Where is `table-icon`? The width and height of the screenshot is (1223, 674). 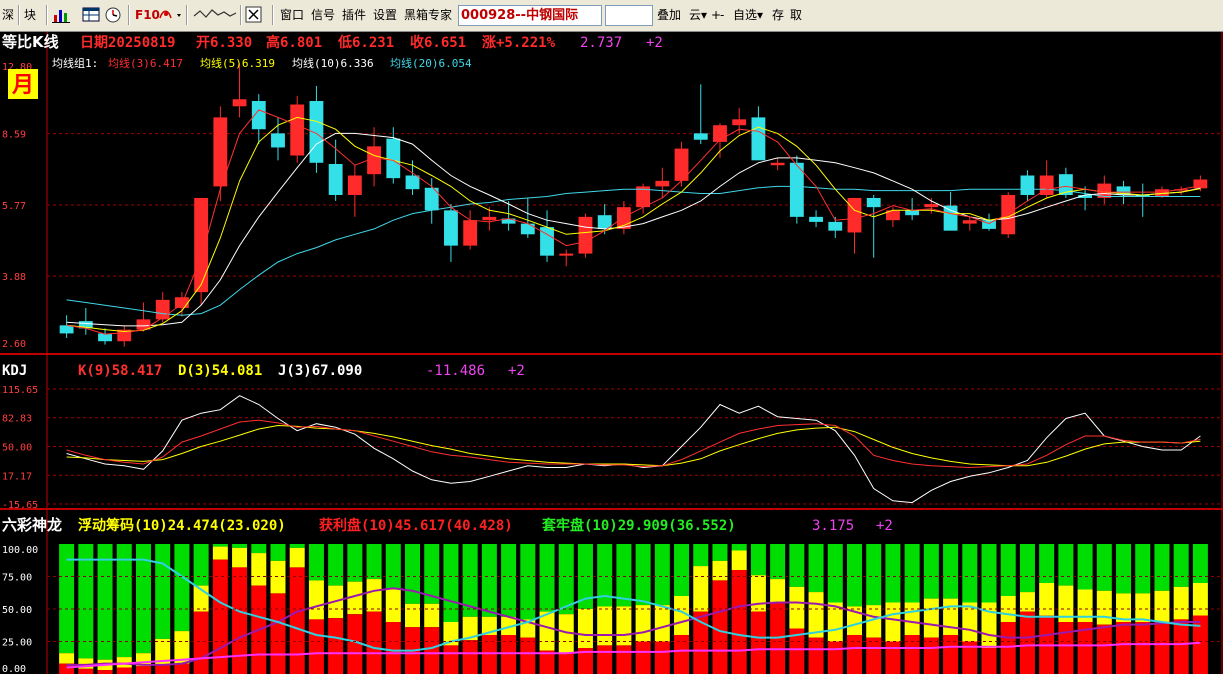 table-icon is located at coordinates (91, 14).